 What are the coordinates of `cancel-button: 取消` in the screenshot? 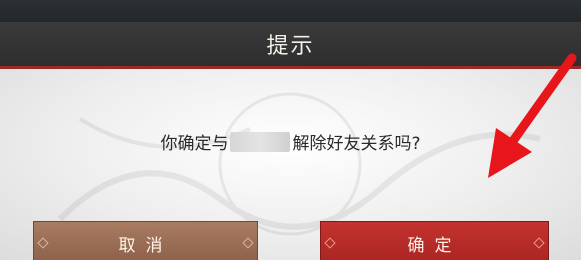 It's located at (145, 240).